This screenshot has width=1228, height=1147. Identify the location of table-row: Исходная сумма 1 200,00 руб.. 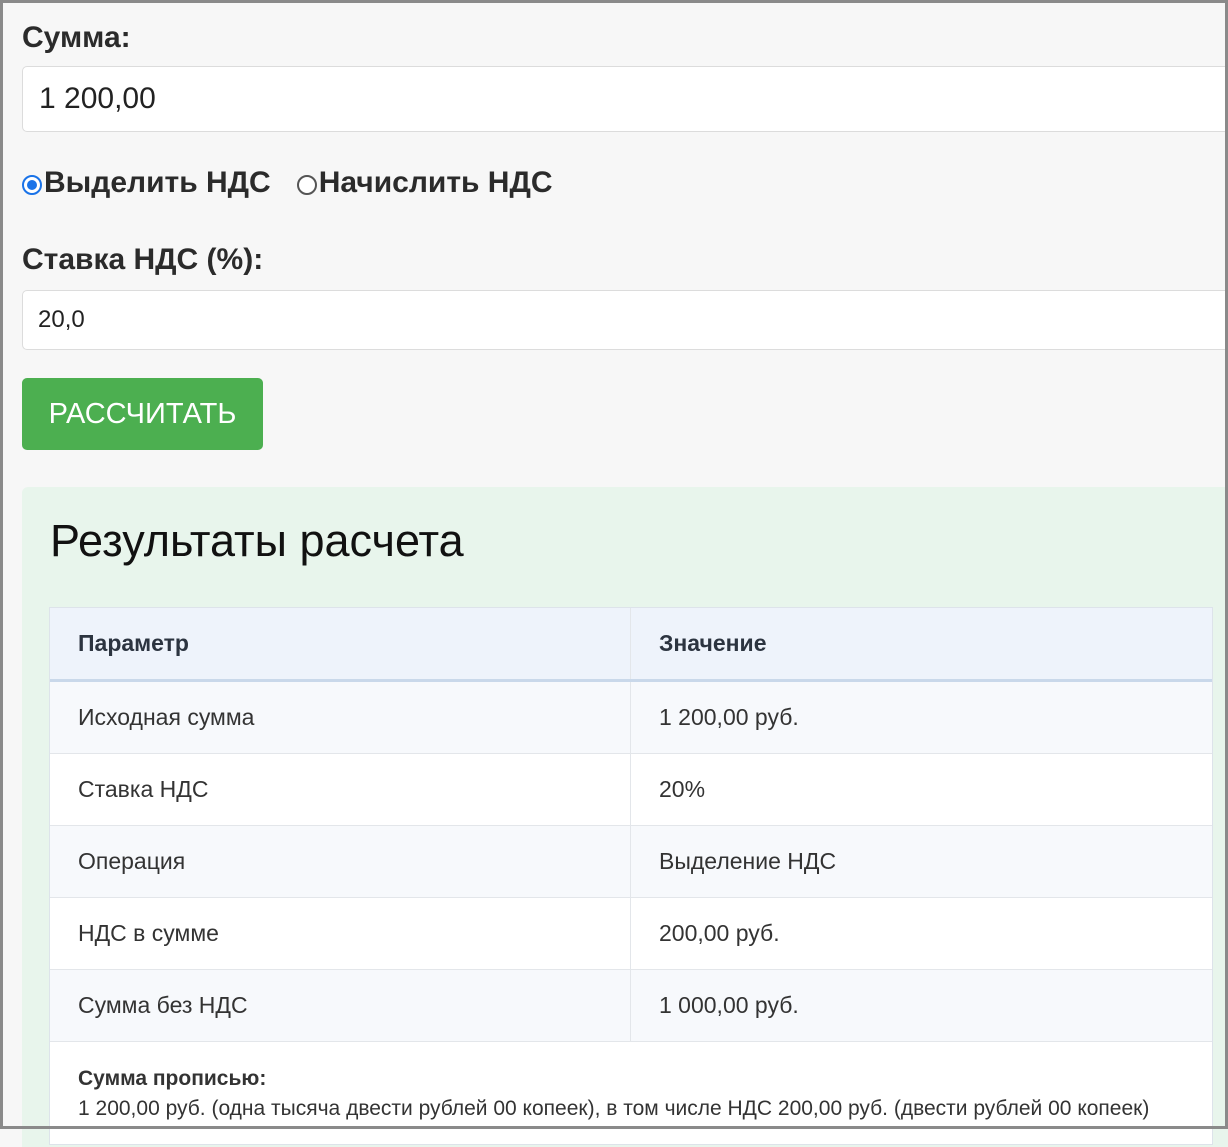
(631, 718).